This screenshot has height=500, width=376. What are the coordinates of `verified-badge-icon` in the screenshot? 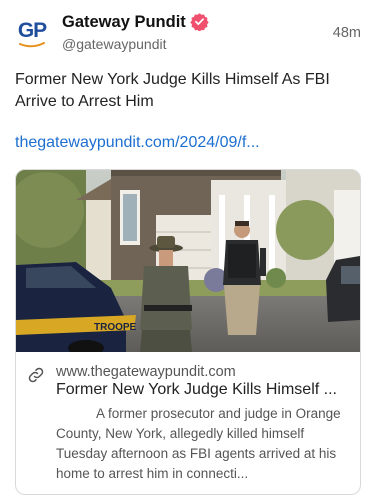 It's located at (199, 22).